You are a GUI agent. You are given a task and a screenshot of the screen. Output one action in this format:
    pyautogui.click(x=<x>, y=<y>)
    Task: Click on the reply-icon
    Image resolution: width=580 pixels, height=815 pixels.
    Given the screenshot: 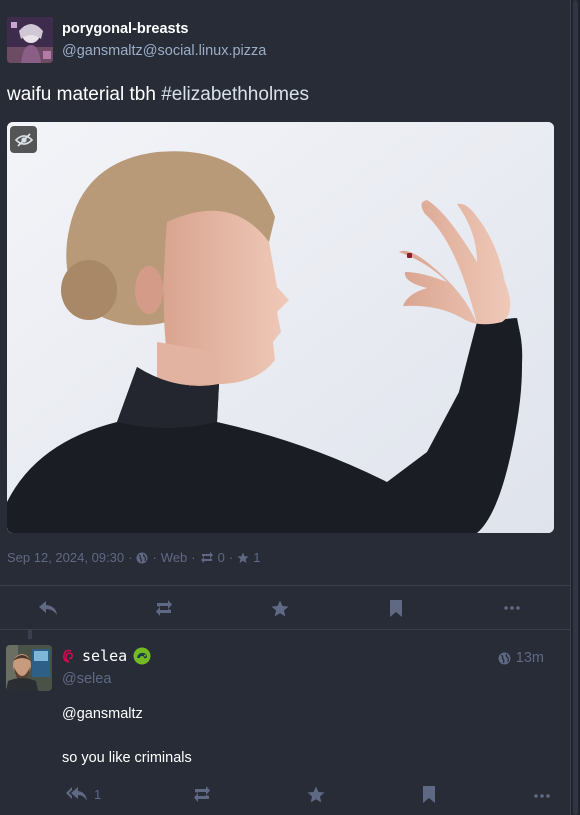 What is the action you would take?
    pyautogui.click(x=48, y=608)
    